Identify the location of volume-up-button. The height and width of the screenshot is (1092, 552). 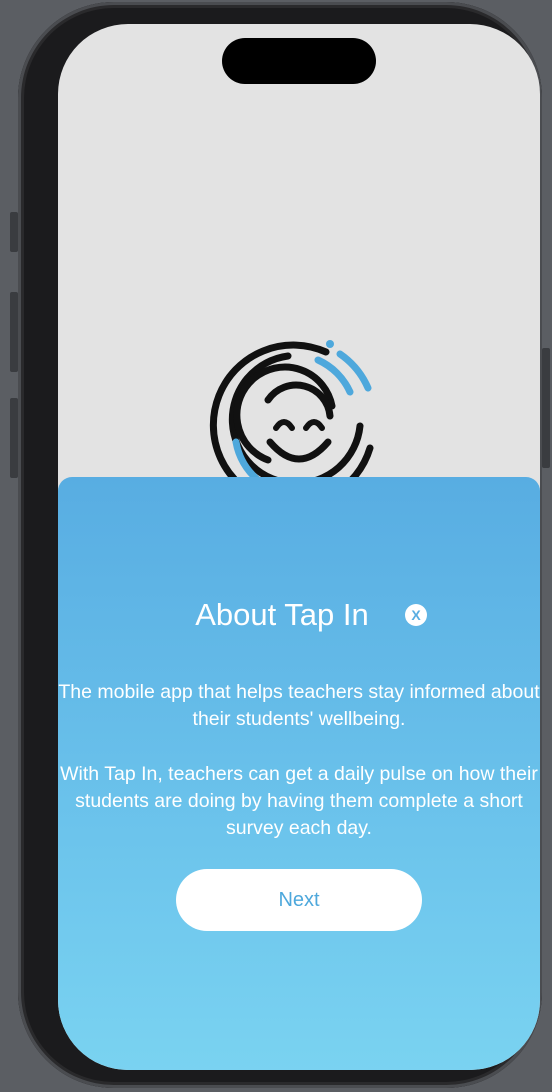
(14, 332).